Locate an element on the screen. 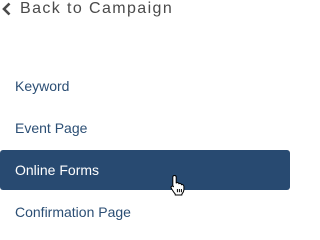 The image size is (320, 240). back-to-campaign-label: Back to Campaign is located at coordinates (97, 8).